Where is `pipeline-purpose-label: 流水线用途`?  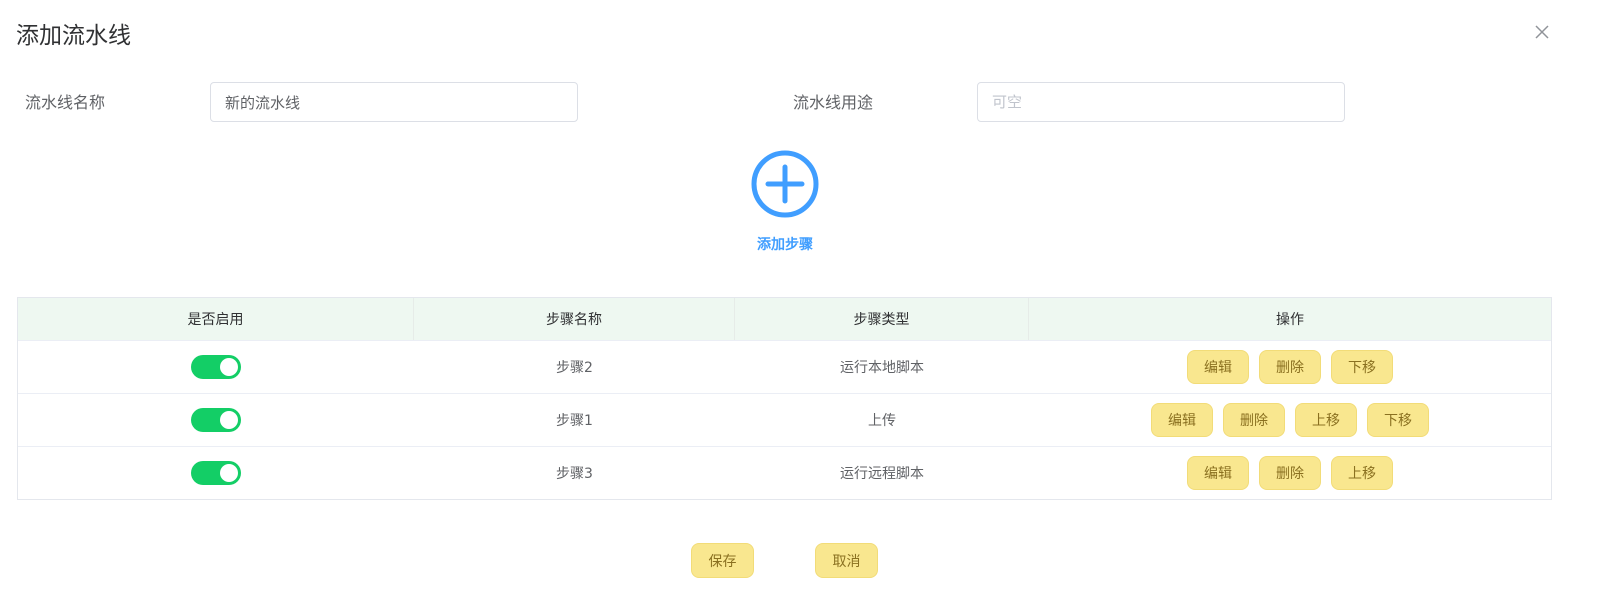
pipeline-purpose-label: 流水线用途 is located at coordinates (833, 102).